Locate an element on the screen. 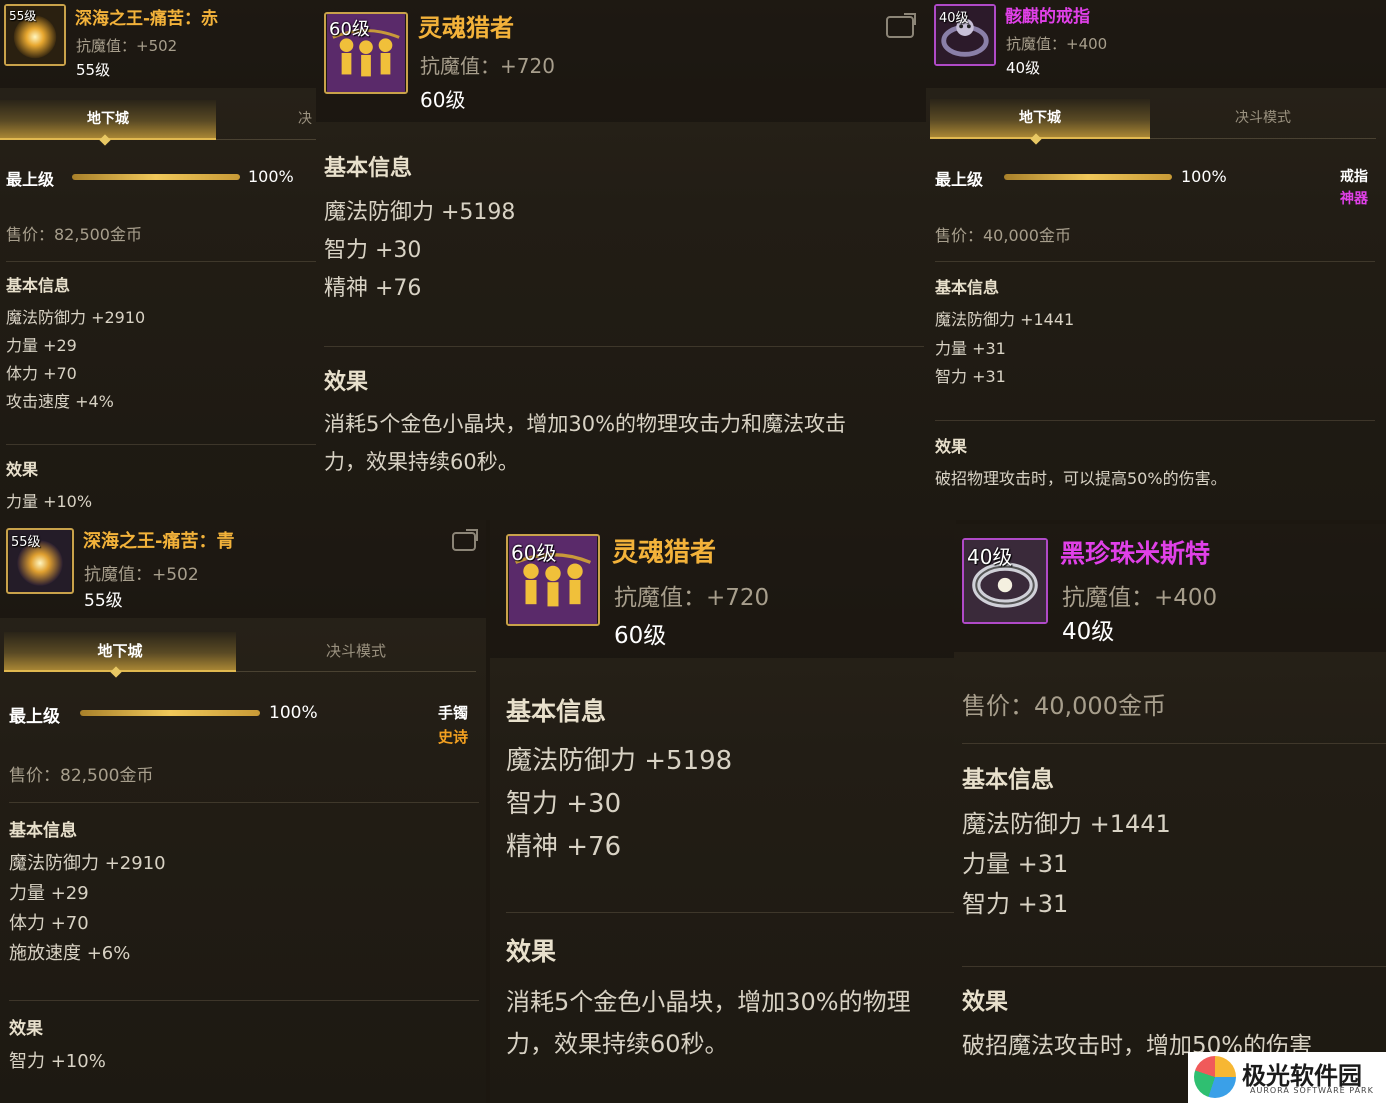 Image resolution: width=1386 pixels, height=1103 pixels. item-slot: 手镯 is located at coordinates (453, 713).